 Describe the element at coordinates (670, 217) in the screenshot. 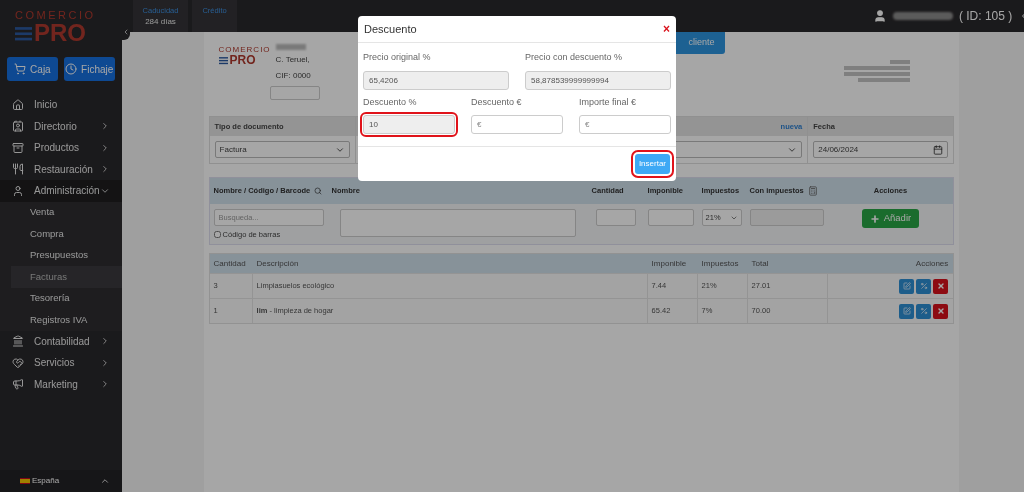

I see `taxable-field` at that location.